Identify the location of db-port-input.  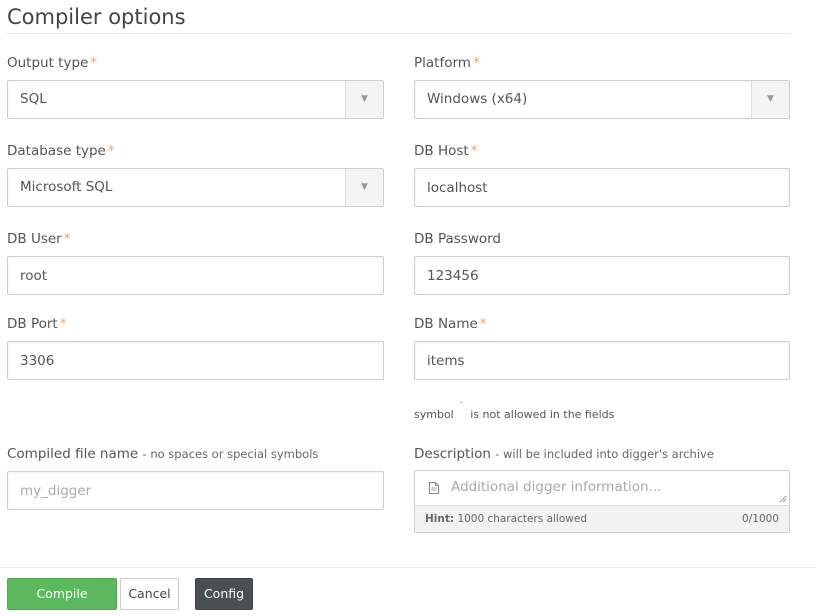
(195, 360).